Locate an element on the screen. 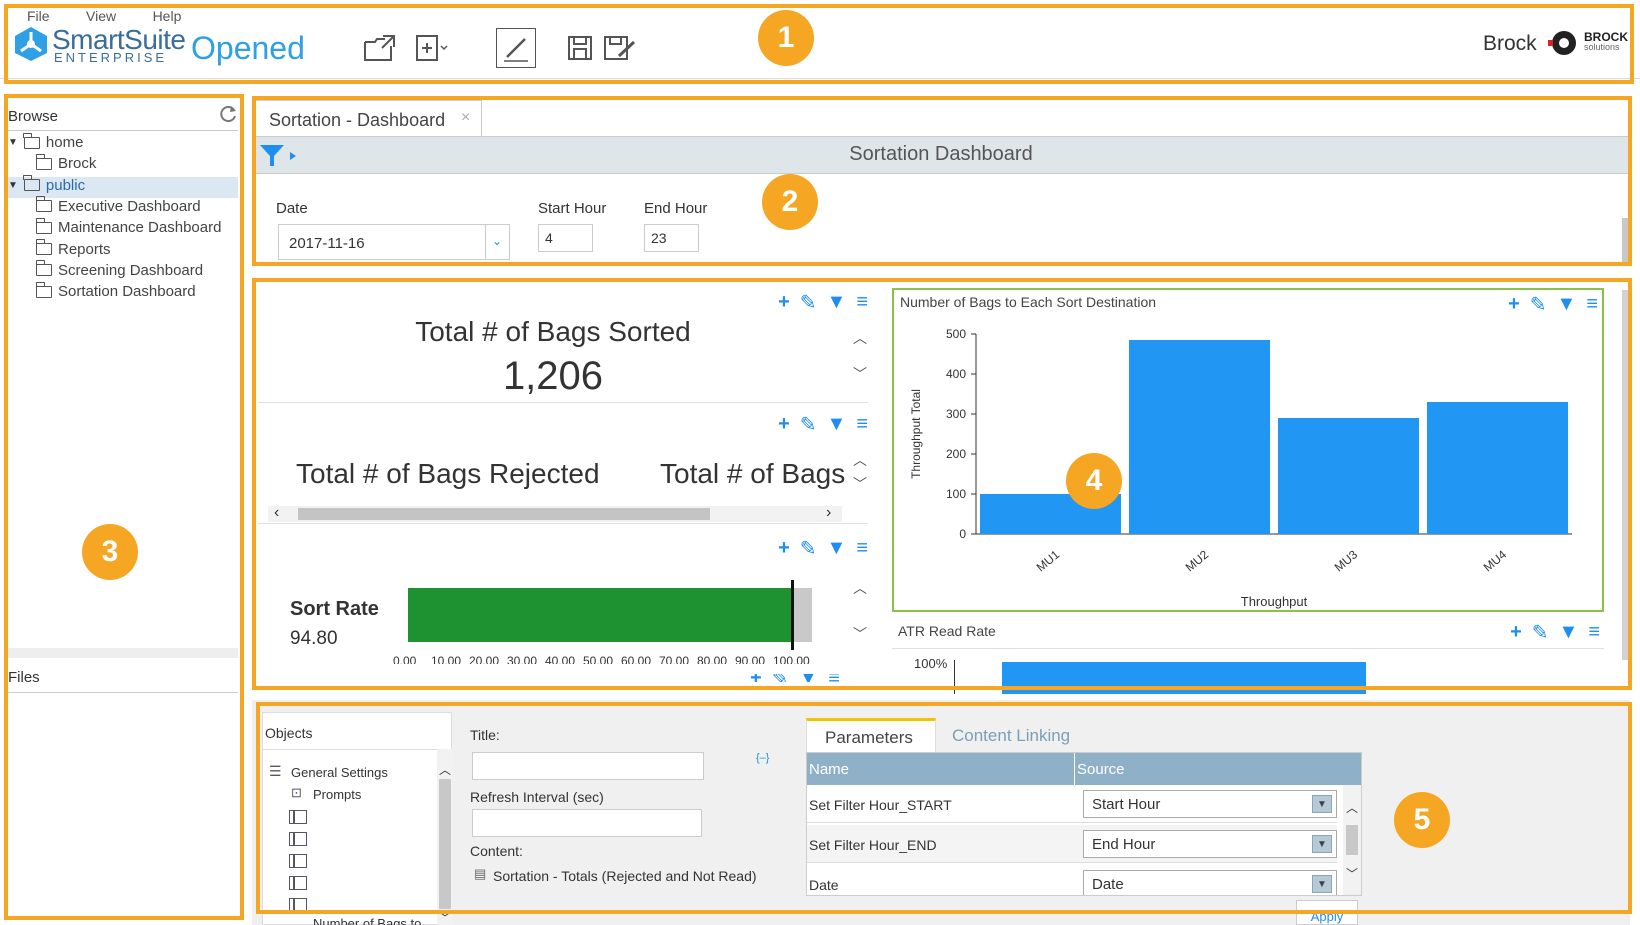 This screenshot has width=1640, height=925. tab-close-icon: × is located at coordinates (465, 118).